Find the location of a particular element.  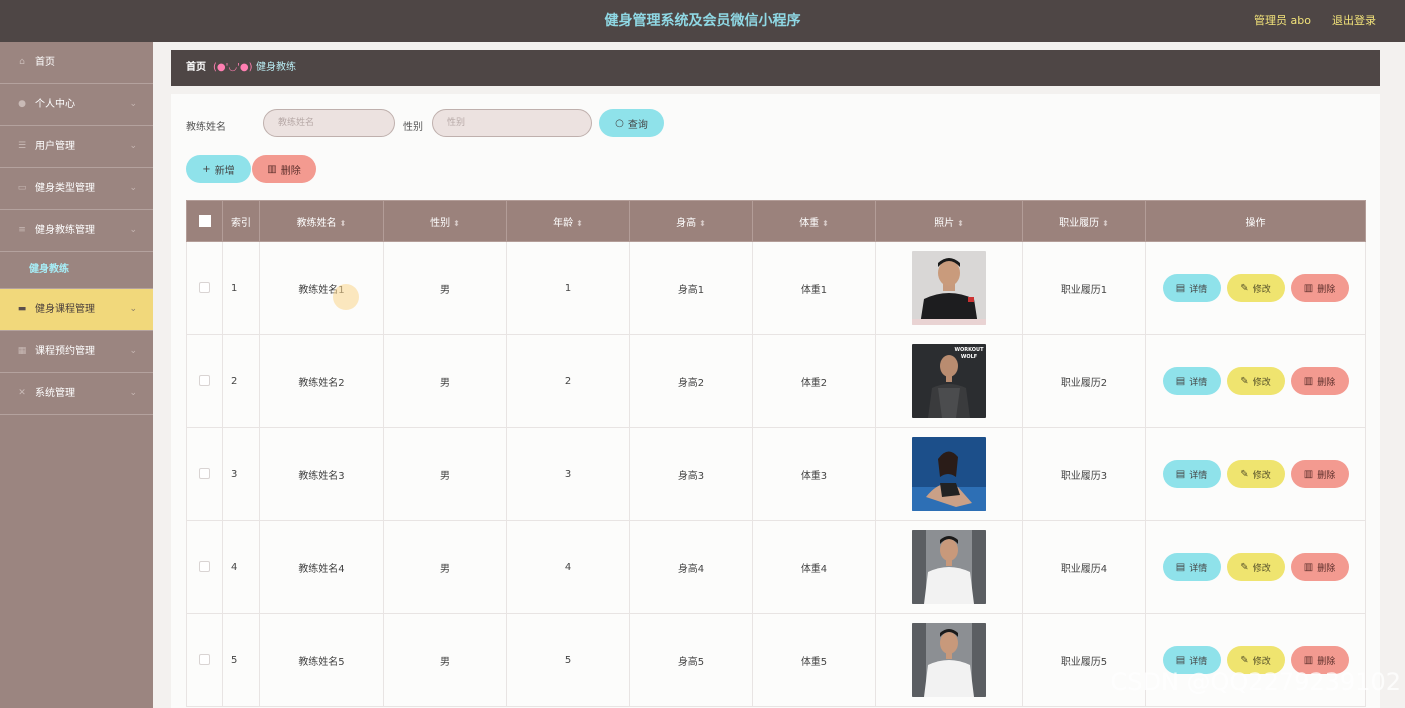

row-index: 5 is located at coordinates (241, 660).